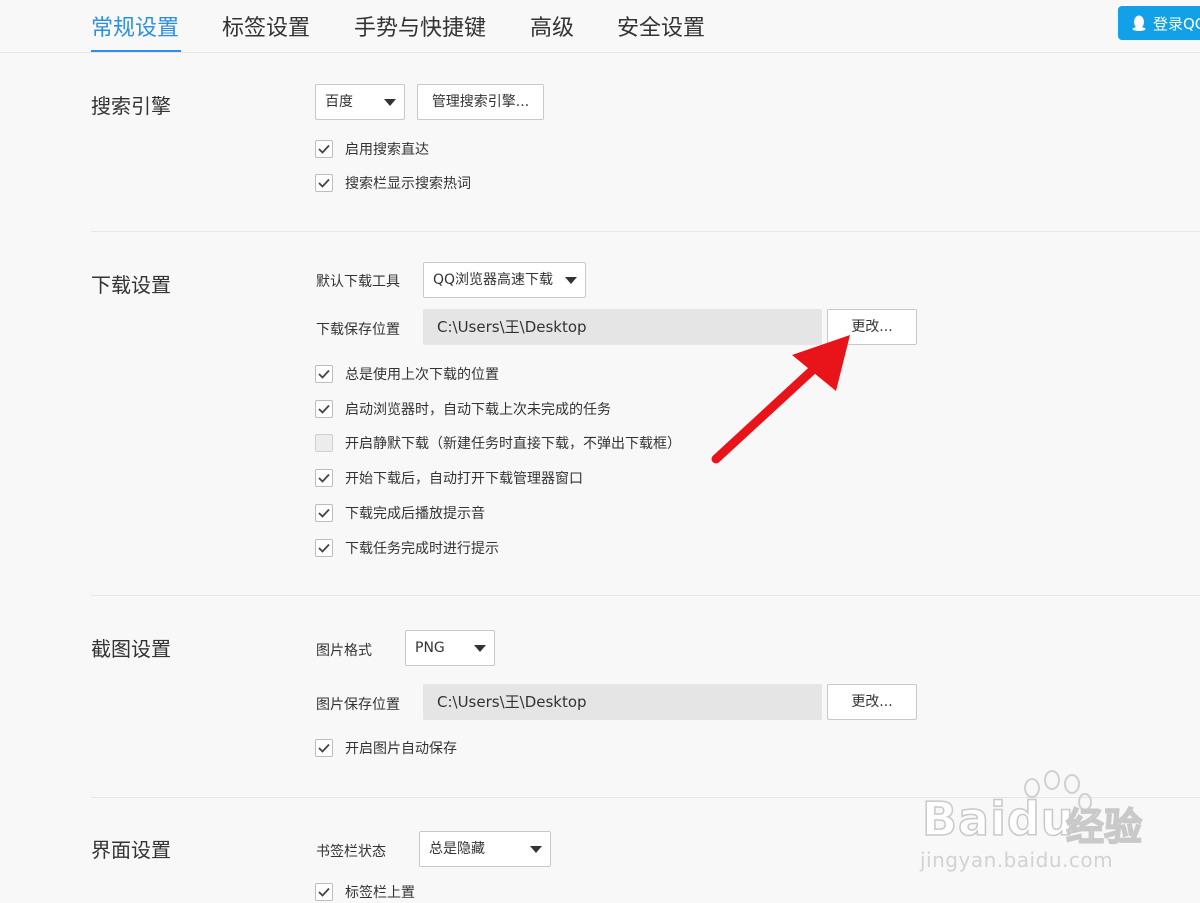 The image size is (1200, 903). I want to click on option-resume-unfinished: 启动浏览器时，自动下载上次未完成的任务, so click(463, 409).